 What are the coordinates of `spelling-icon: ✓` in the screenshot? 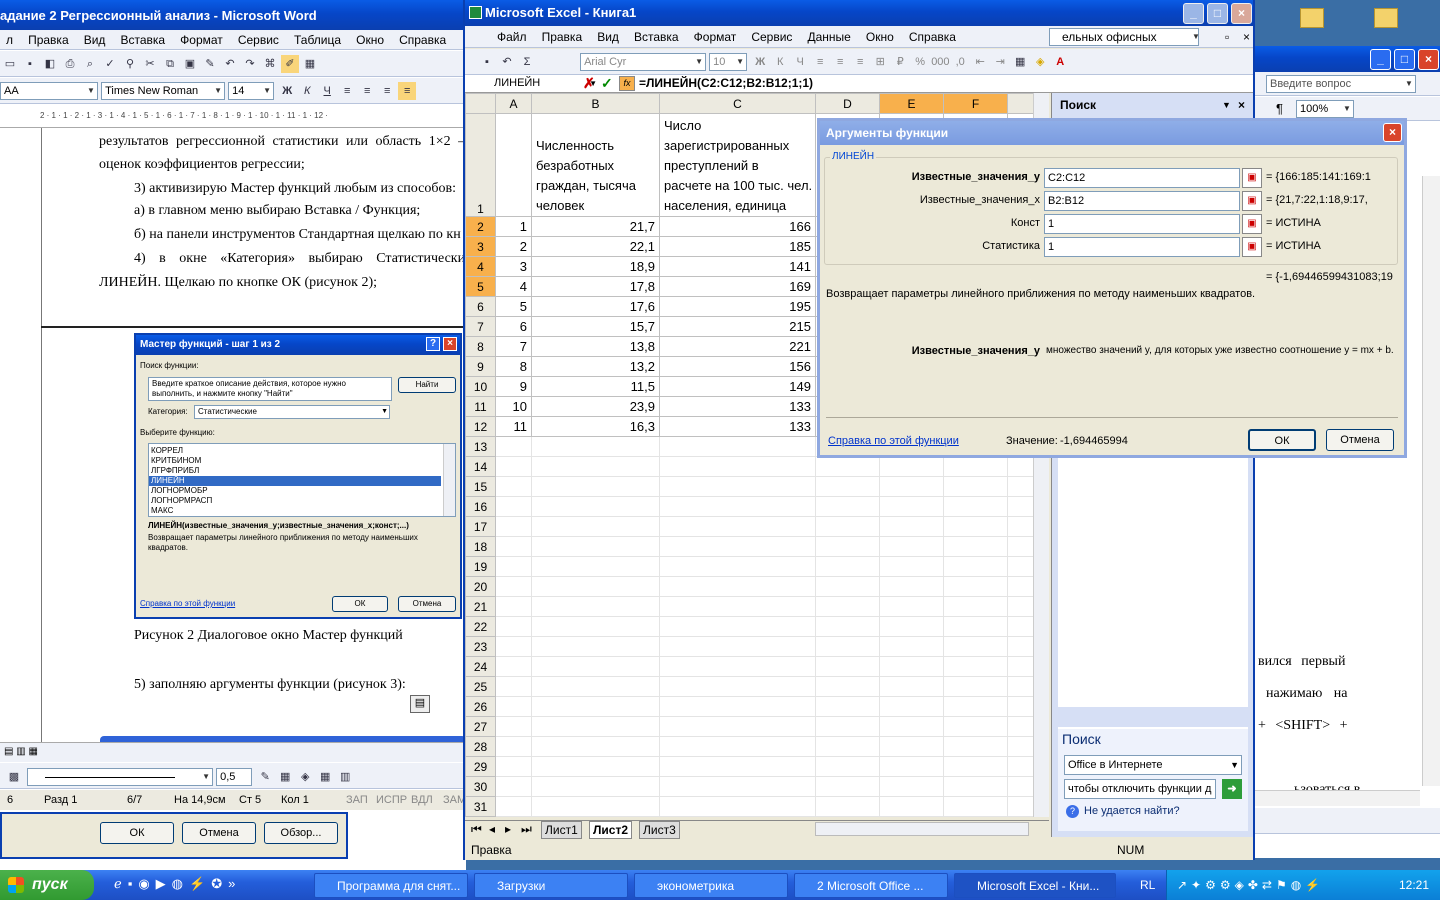 It's located at (110, 64).